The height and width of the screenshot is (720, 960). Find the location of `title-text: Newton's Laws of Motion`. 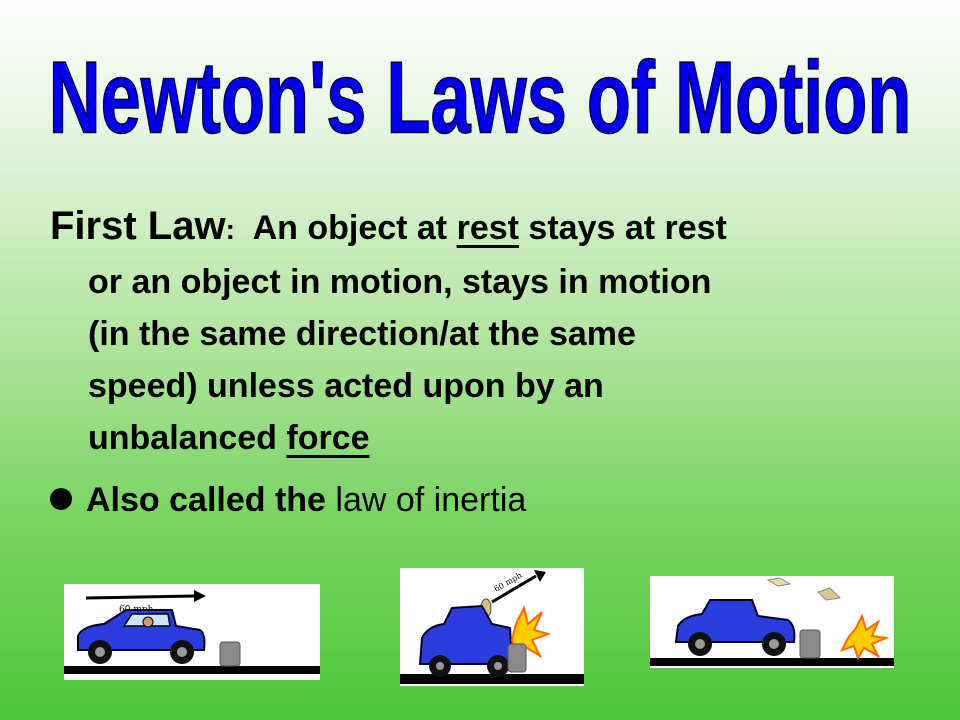

title-text: Newton's Laws of Motion is located at coordinates (480, 97).